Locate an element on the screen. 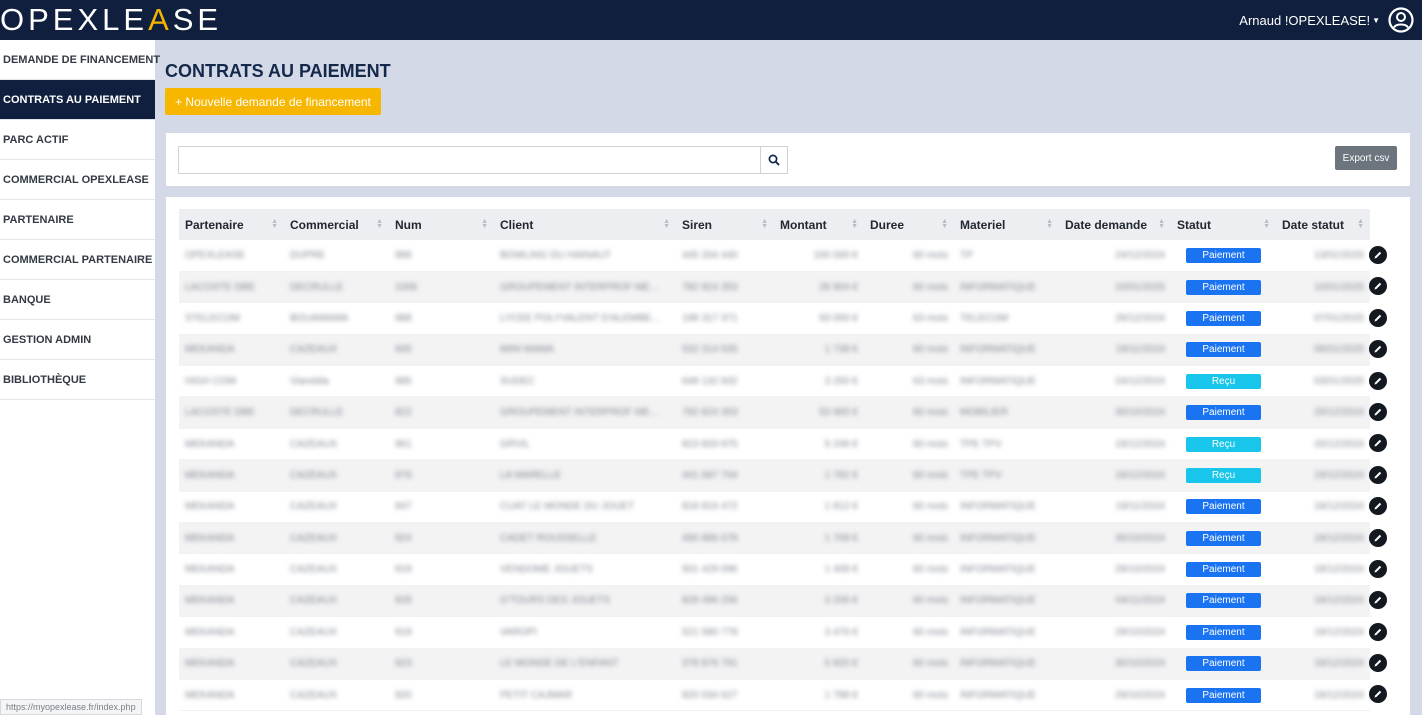 The height and width of the screenshot is (715, 1422). column-header-materiel: Materiel ▲ ▼ is located at coordinates (1006, 224).